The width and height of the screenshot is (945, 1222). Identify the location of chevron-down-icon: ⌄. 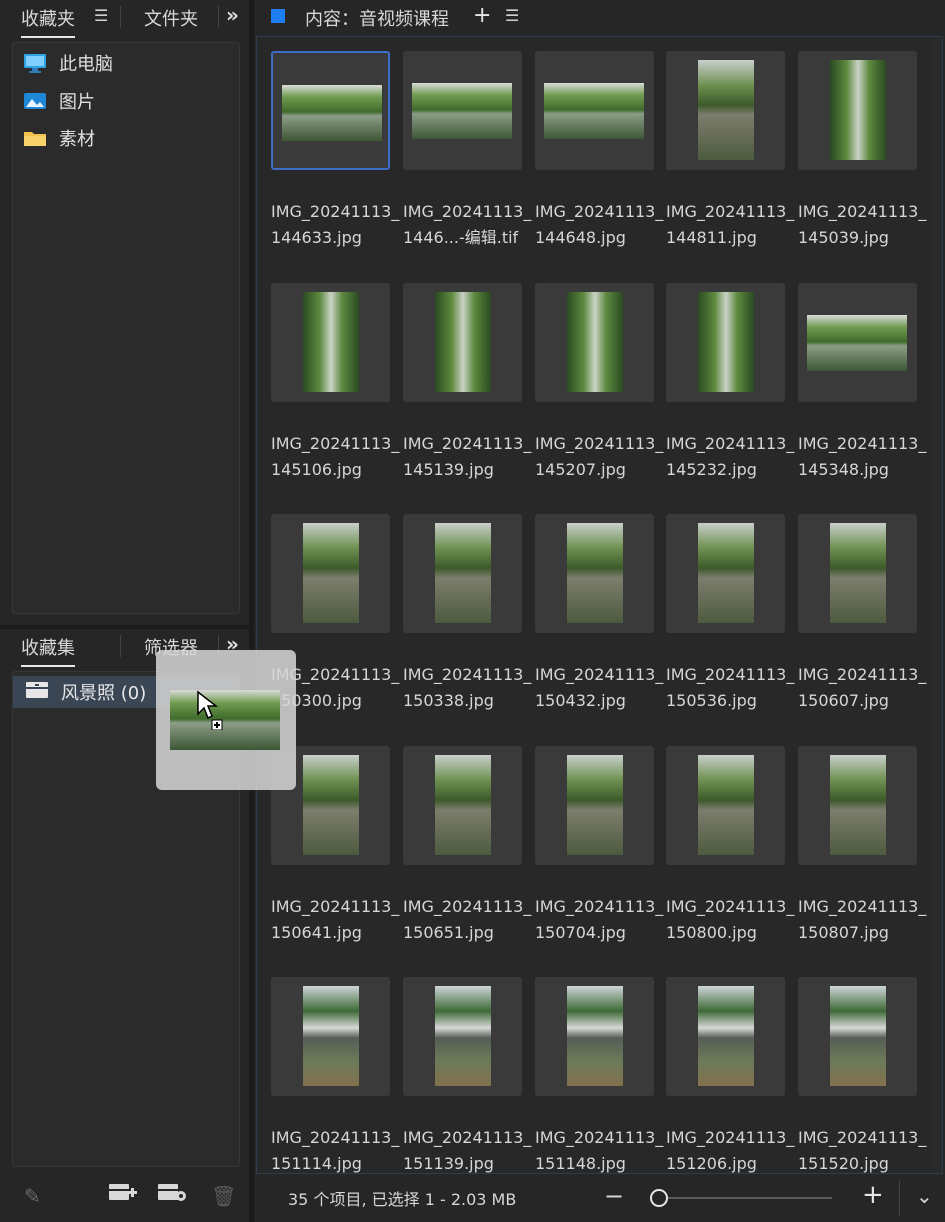
(924, 1196).